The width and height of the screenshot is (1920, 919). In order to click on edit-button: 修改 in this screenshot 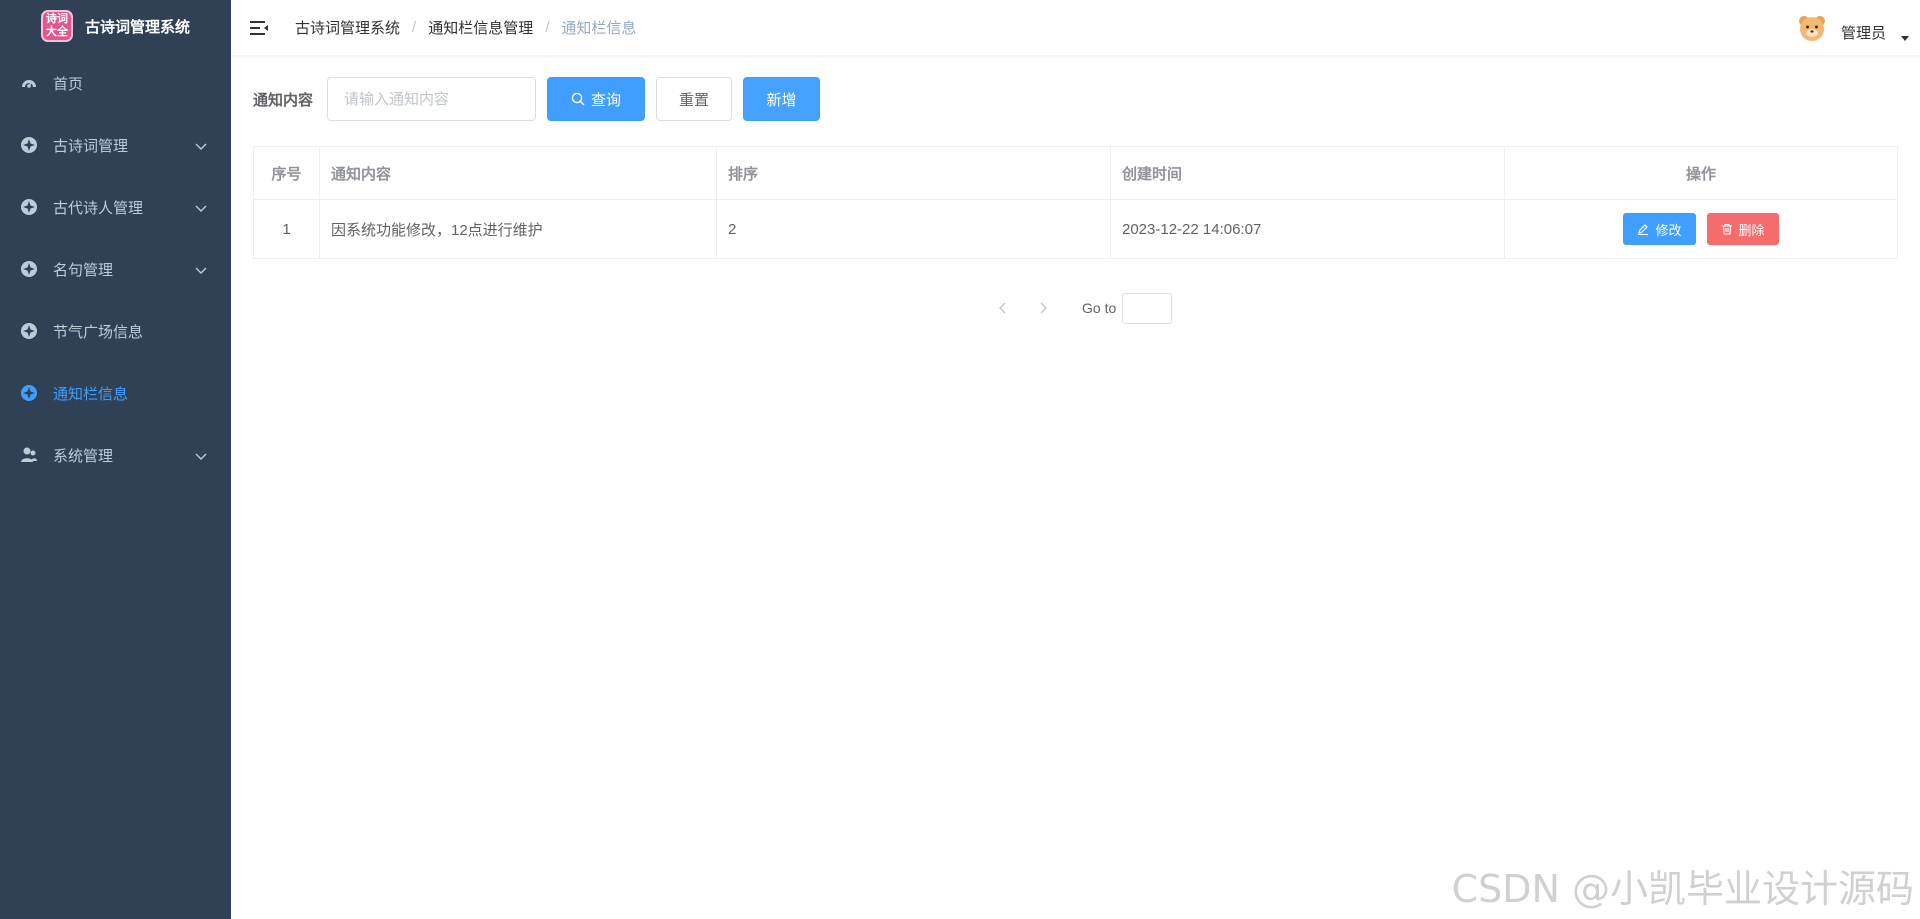, I will do `click(1659, 229)`.